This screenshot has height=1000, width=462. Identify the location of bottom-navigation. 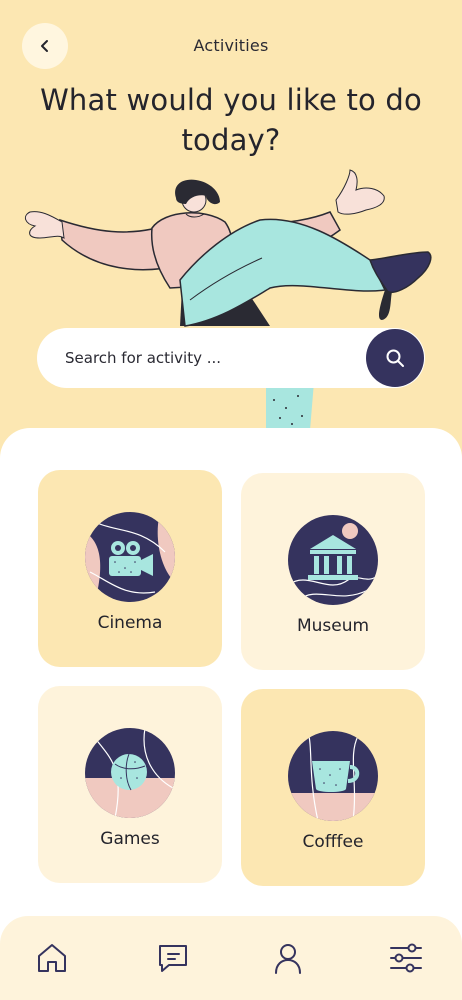
(231, 958).